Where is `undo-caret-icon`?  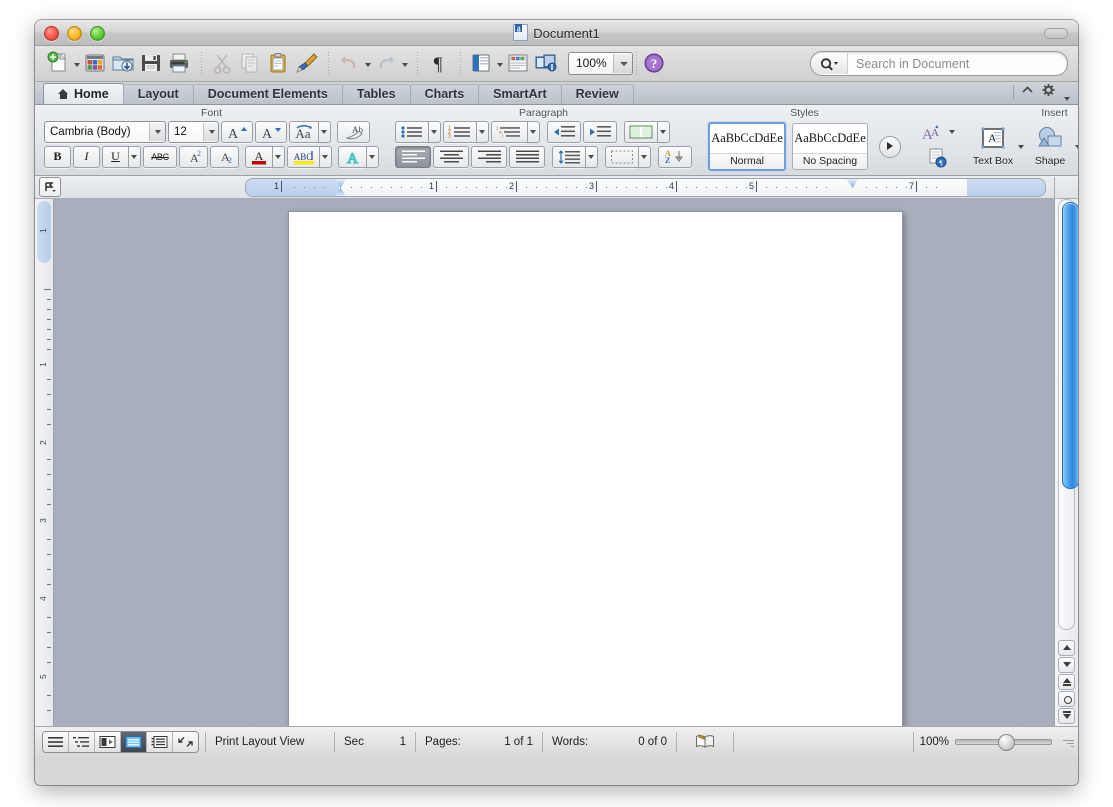
undo-caret-icon is located at coordinates (368, 64).